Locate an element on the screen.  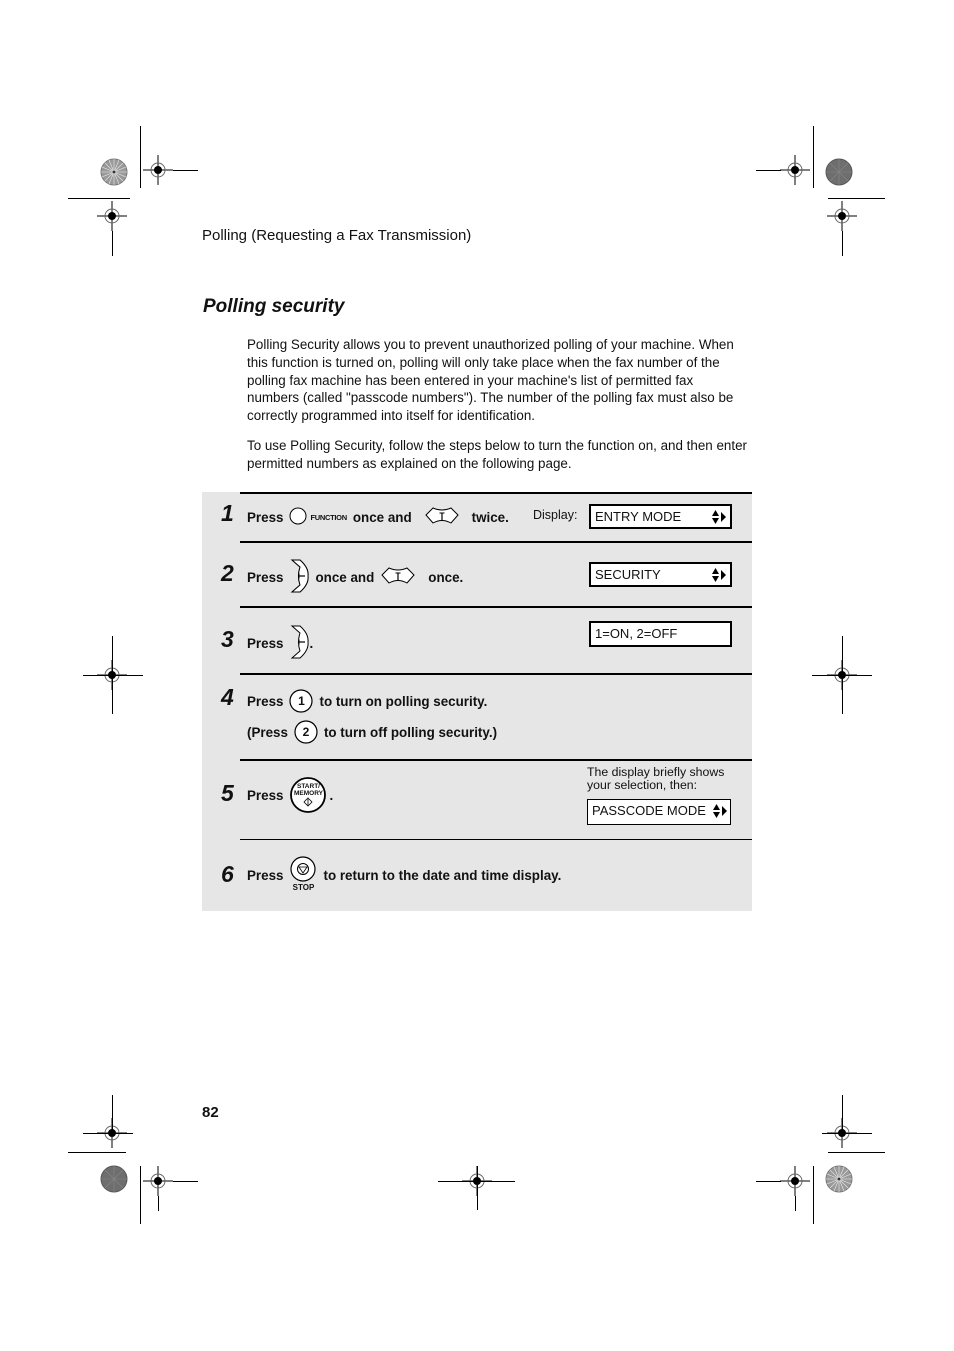
step-instruction-alt: (Press 2 to turn off polling security.) is located at coordinates (372, 732).